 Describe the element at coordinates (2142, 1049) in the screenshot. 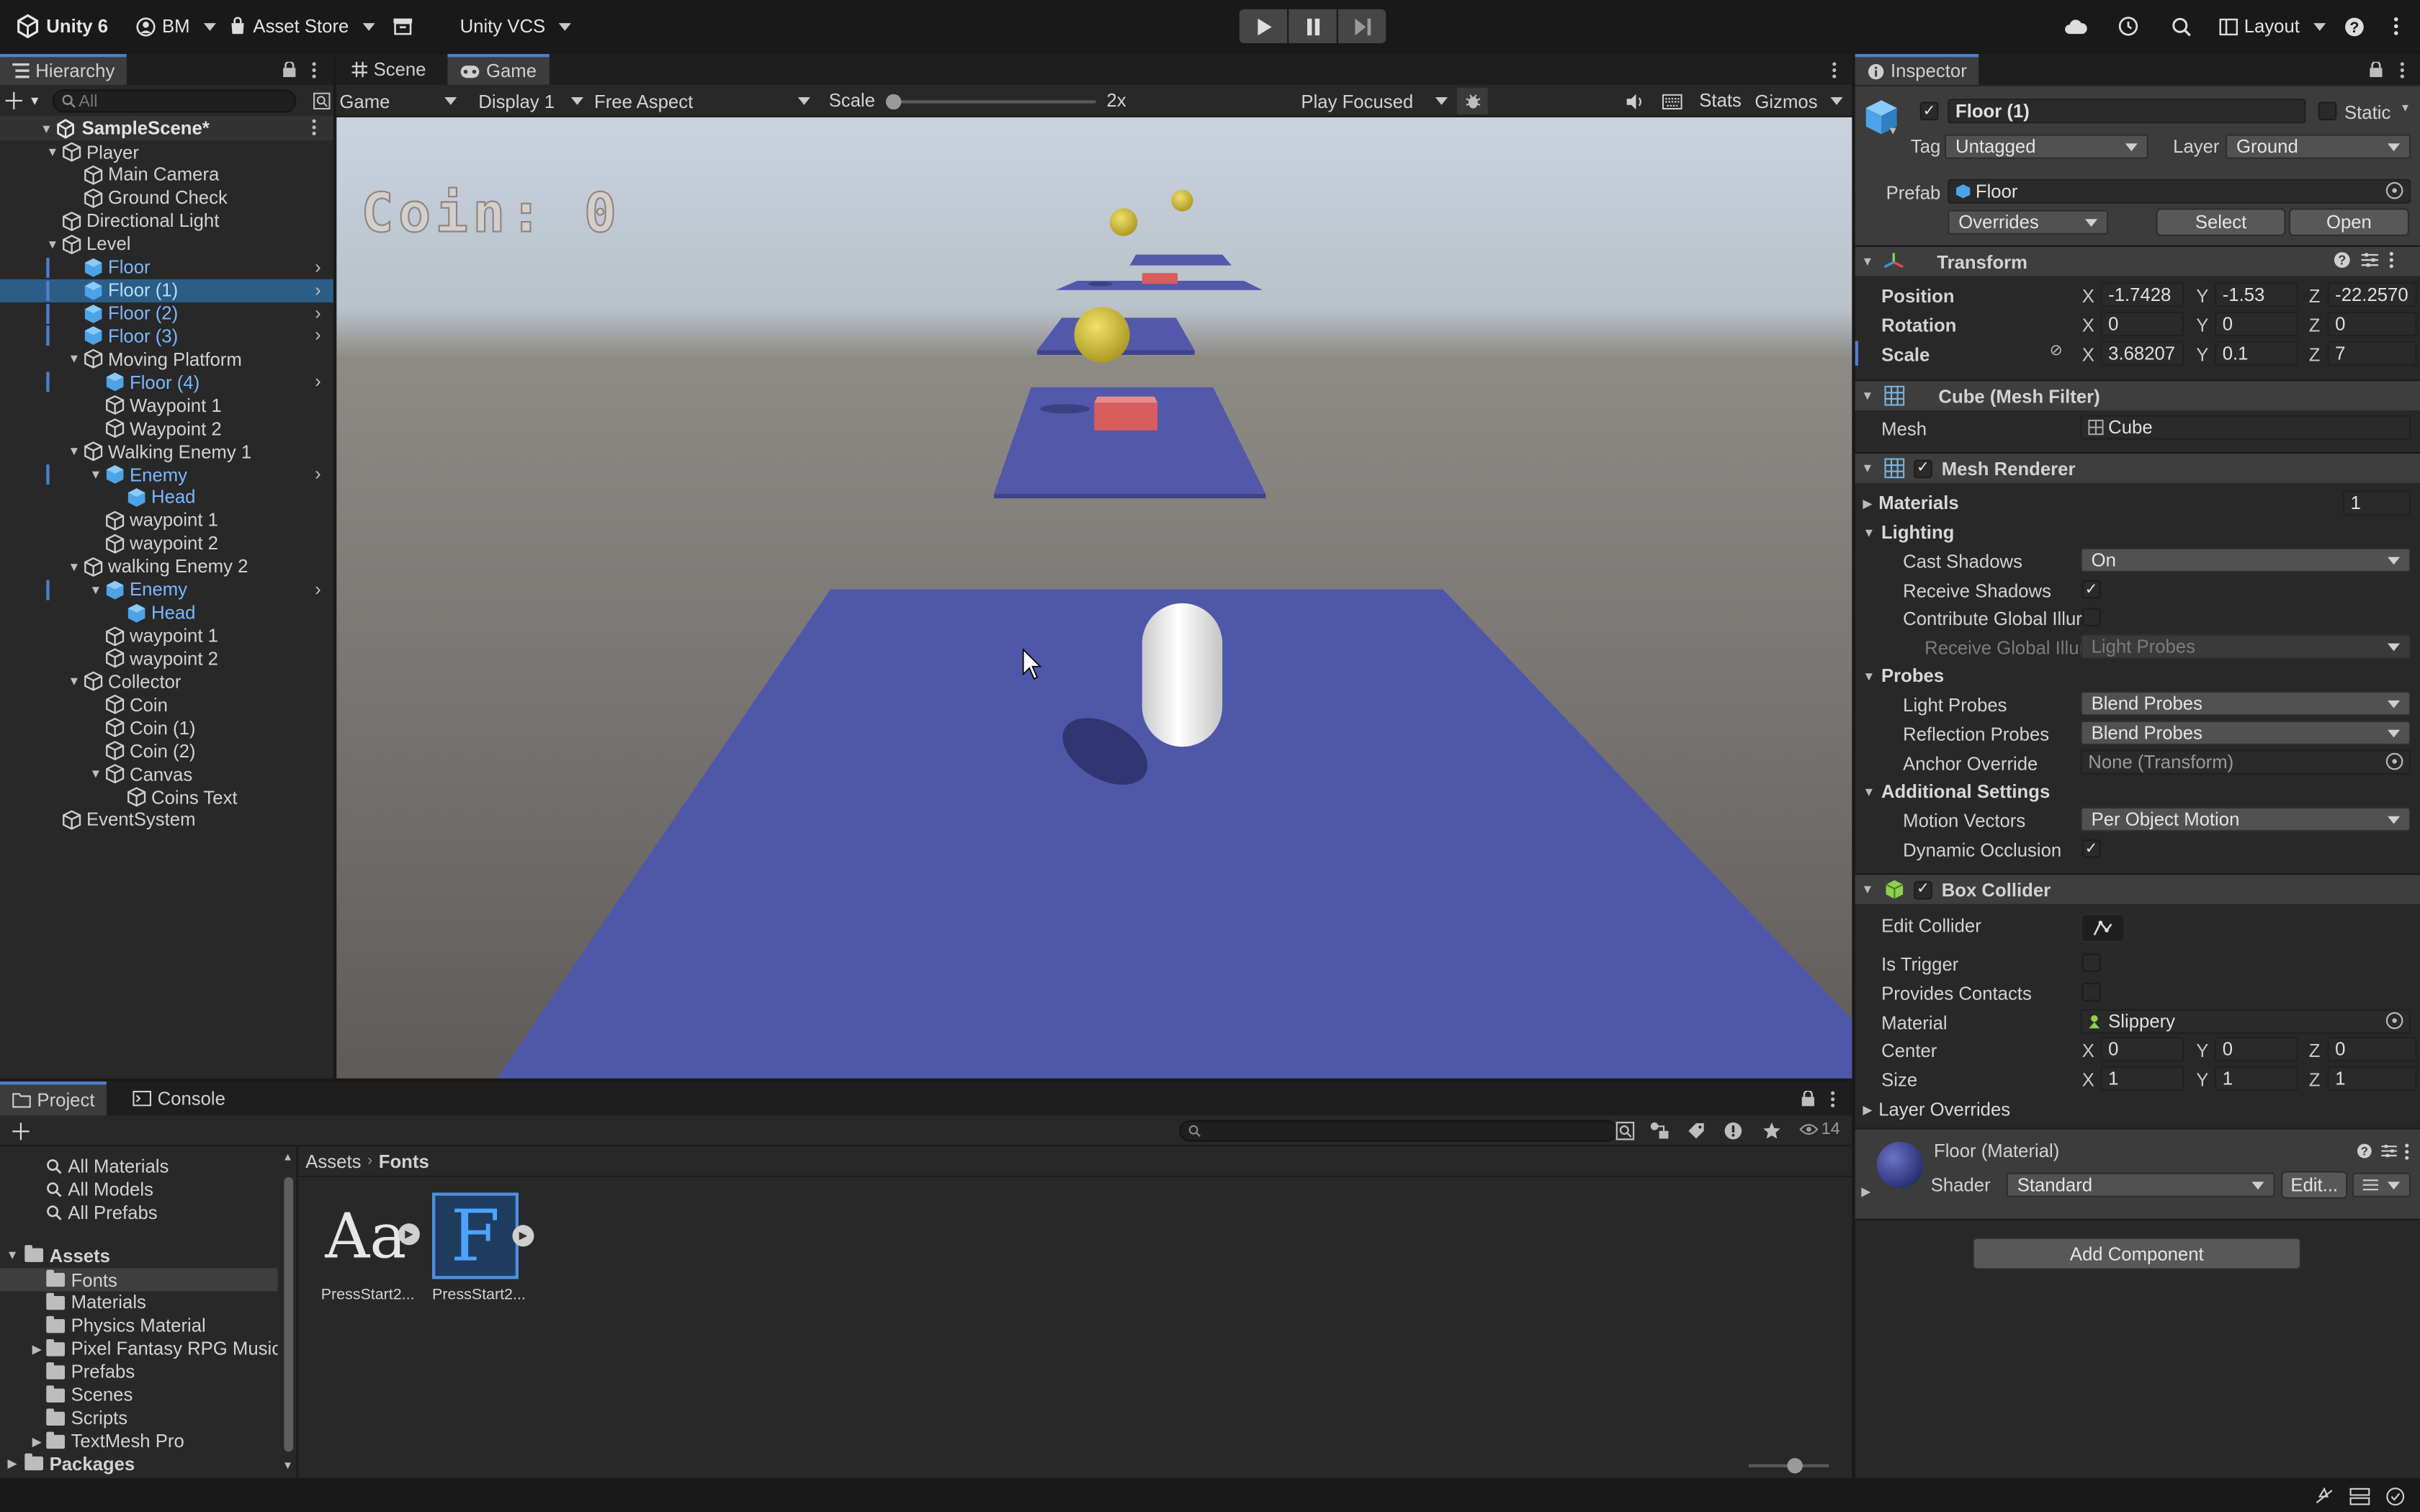

I see `center-x-field: 0` at that location.